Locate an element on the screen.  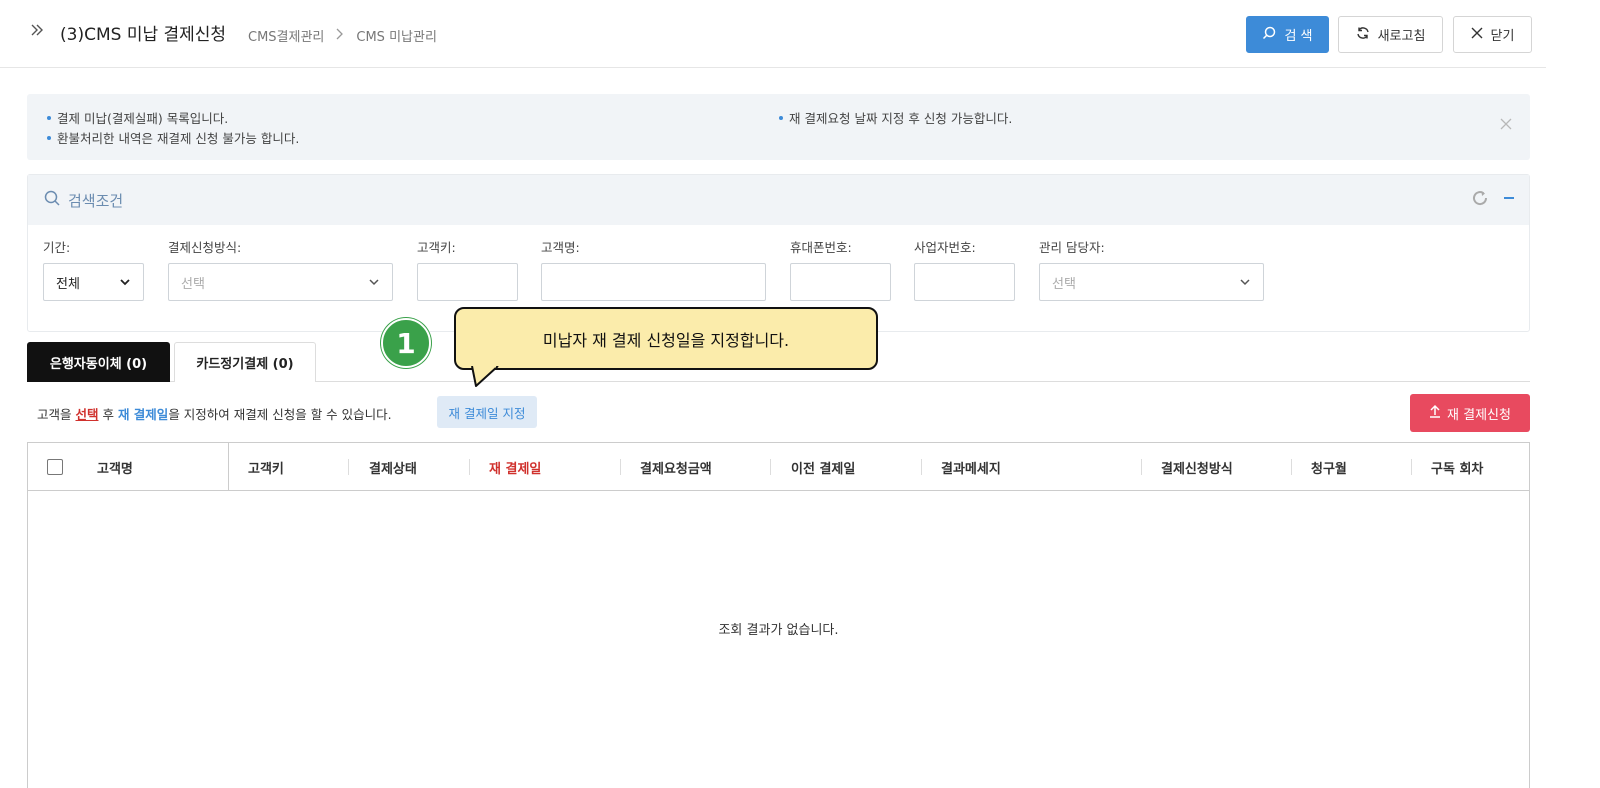
manager-placeholder: 선택 is located at coordinates (1064, 284).